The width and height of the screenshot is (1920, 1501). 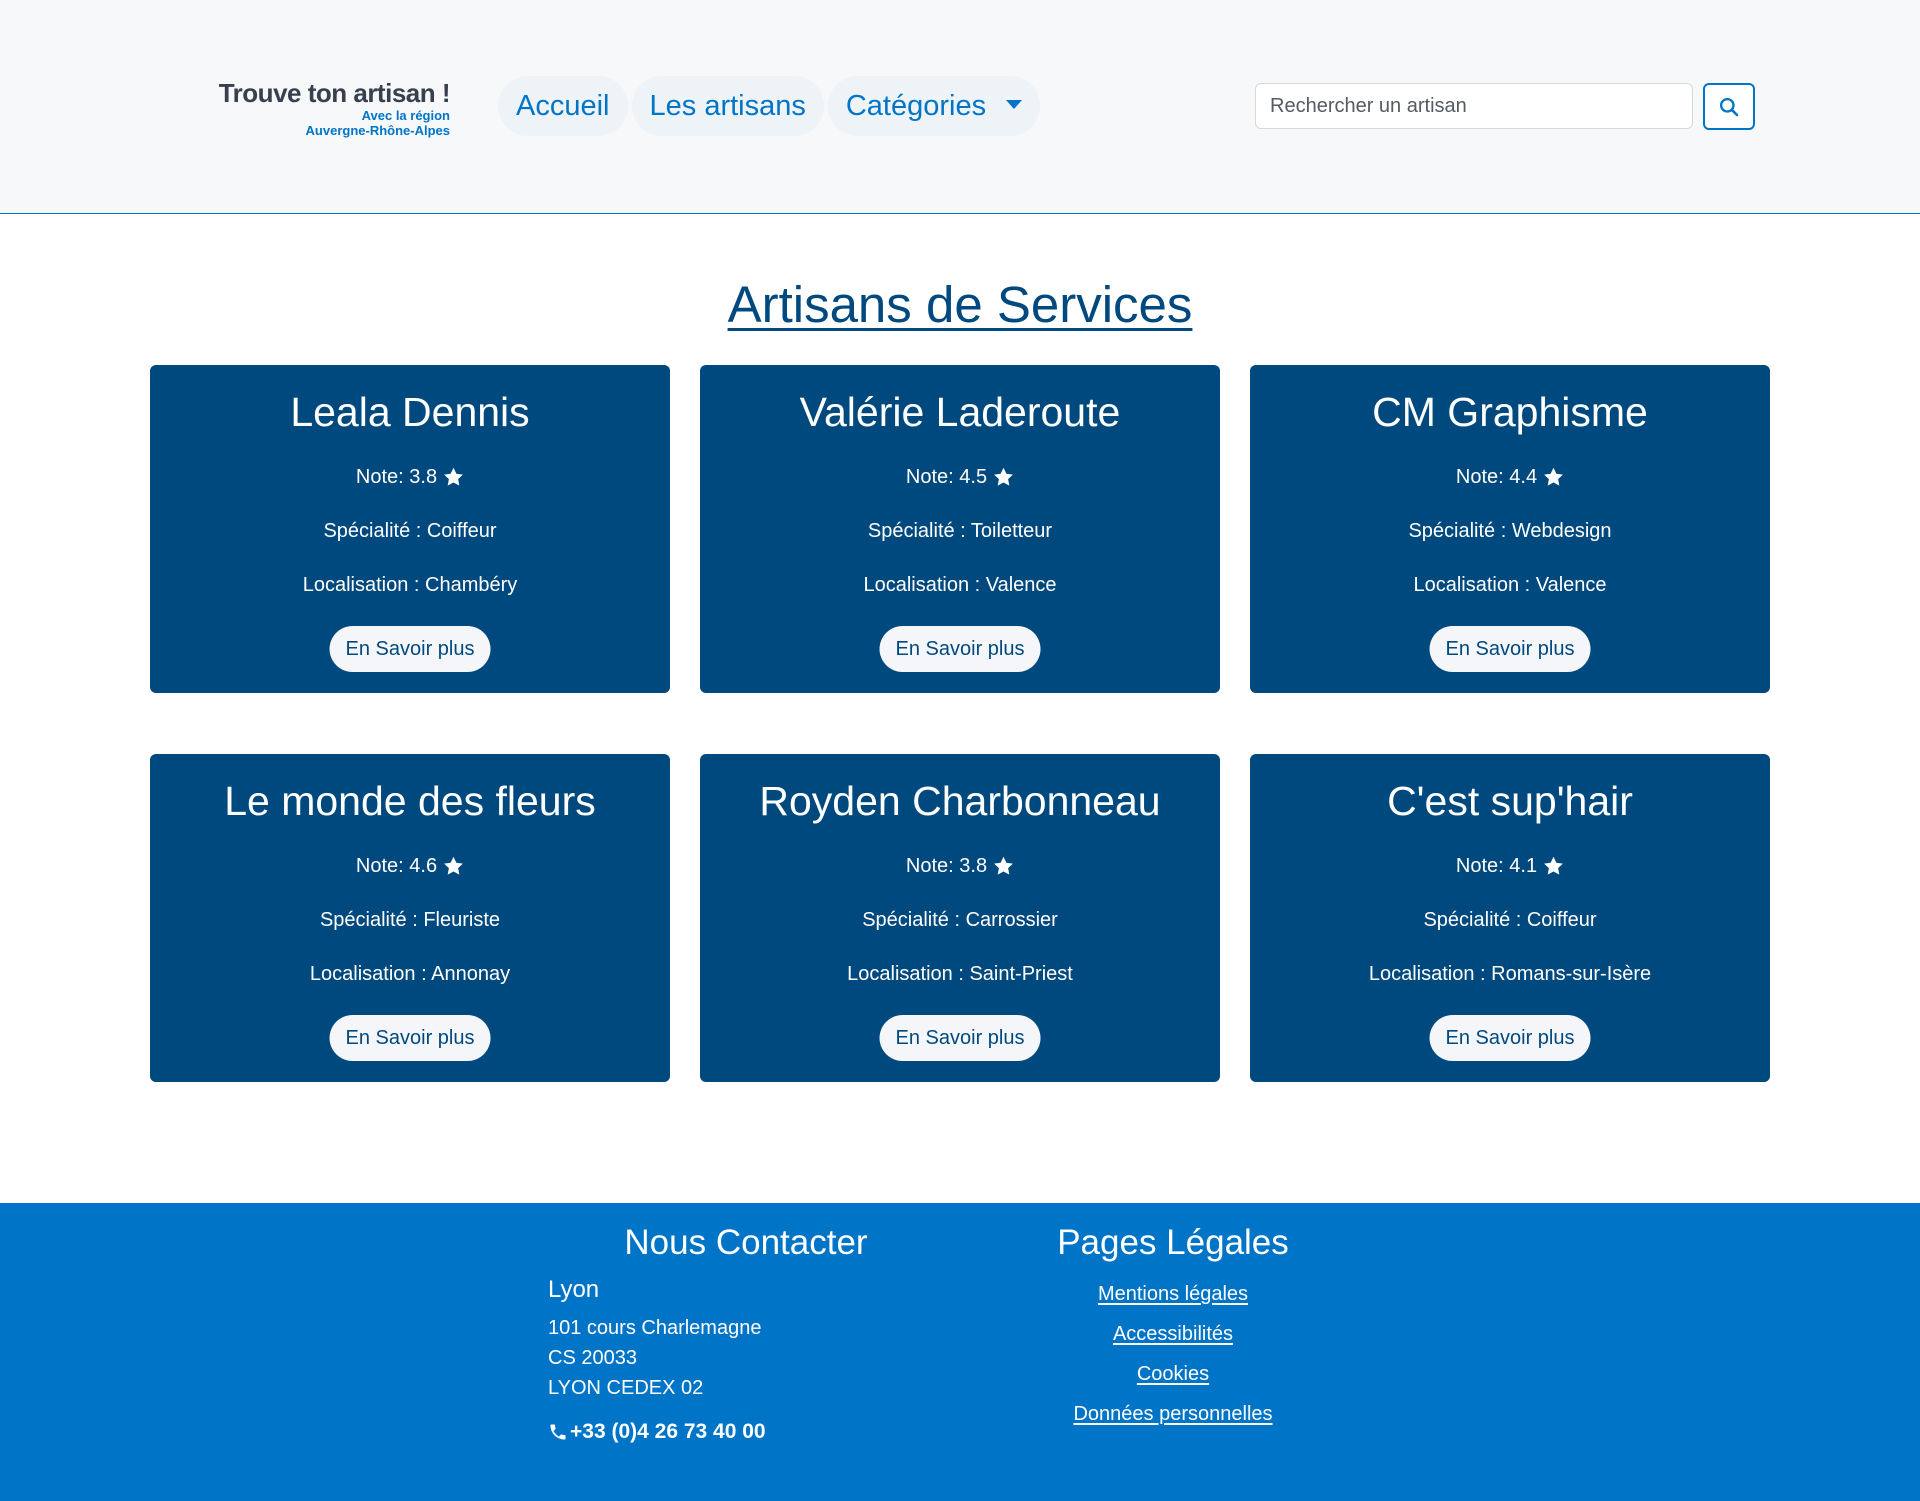 I want to click on artisan-location: Localisation : Romans-sur-Isère, so click(x=1510, y=974).